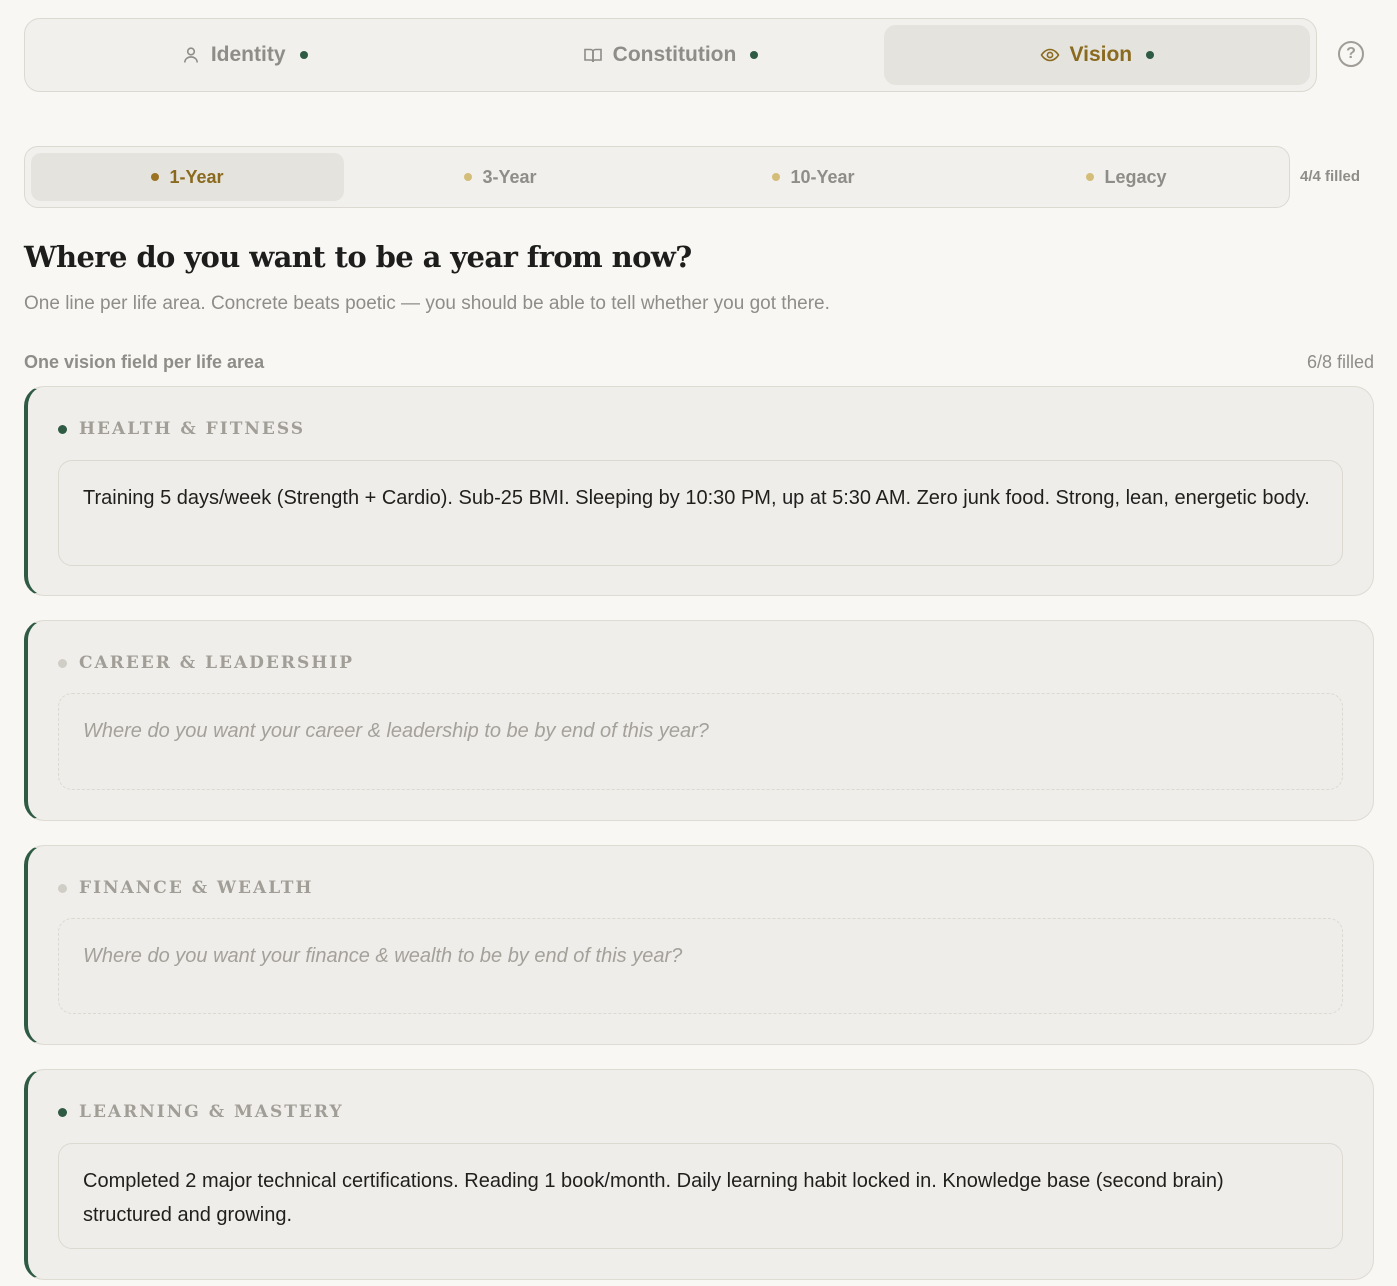 The image size is (1397, 1286). I want to click on tab-vision: Vision, so click(1096, 55).